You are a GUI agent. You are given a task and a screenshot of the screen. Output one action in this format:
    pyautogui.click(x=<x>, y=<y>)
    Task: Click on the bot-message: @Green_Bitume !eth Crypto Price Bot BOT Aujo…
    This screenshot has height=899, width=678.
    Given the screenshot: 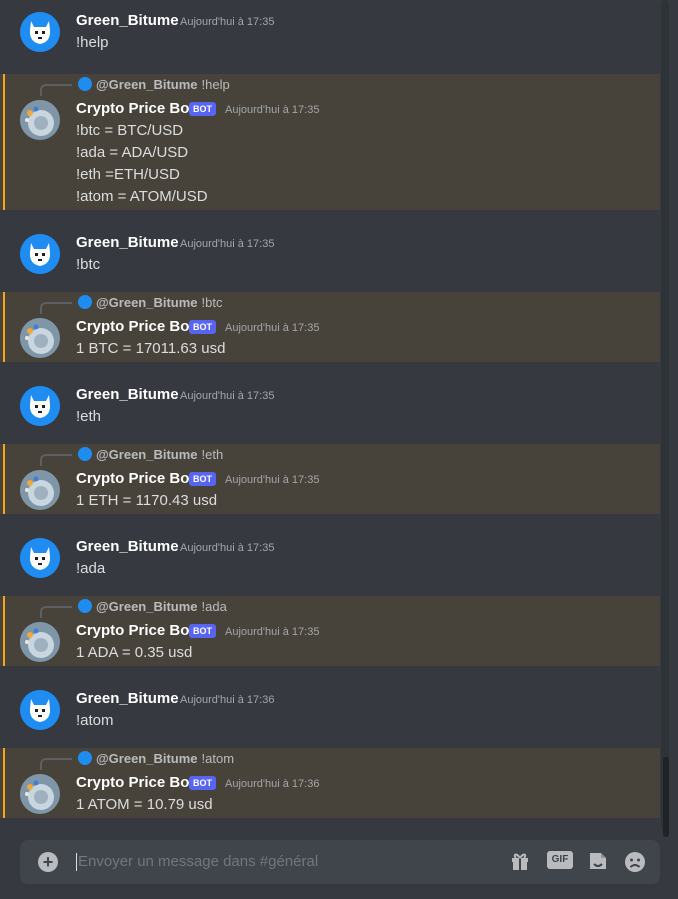 What is the action you would take?
    pyautogui.click(x=330, y=479)
    